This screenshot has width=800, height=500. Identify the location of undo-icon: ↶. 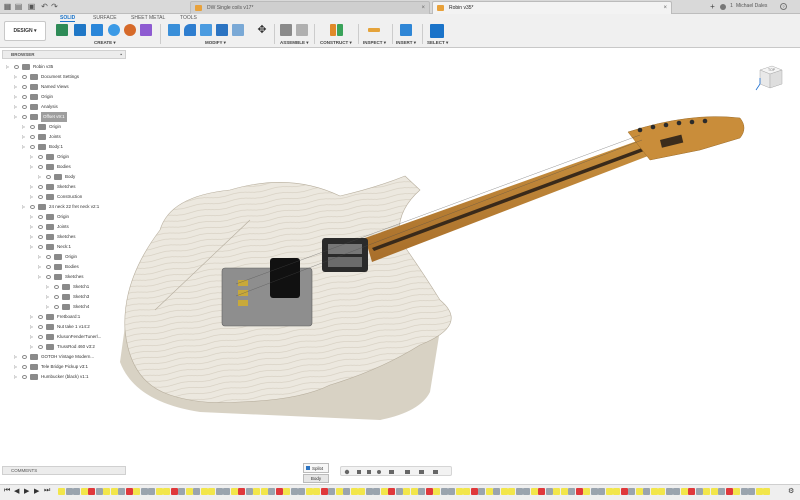
(44, 6).